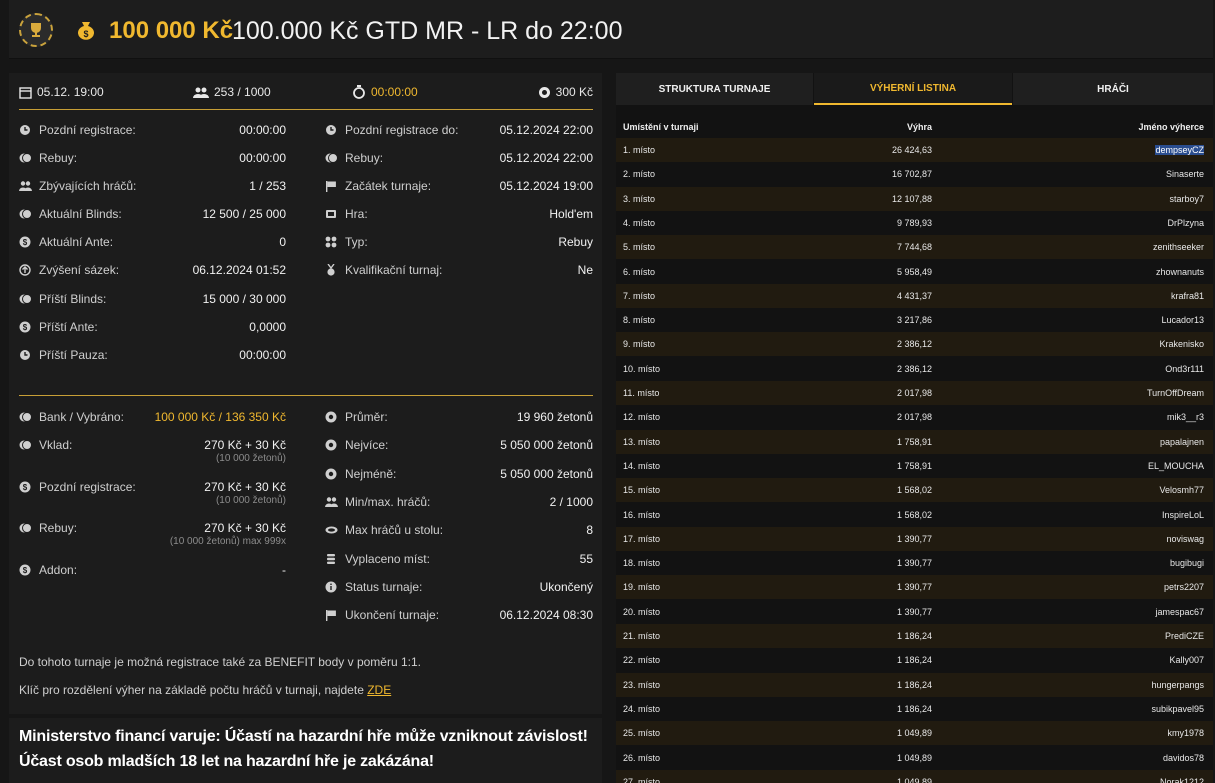 The height and width of the screenshot is (783, 1215). Describe the element at coordinates (267, 186) in the screenshot. I see `info-value: 1 / 253` at that location.